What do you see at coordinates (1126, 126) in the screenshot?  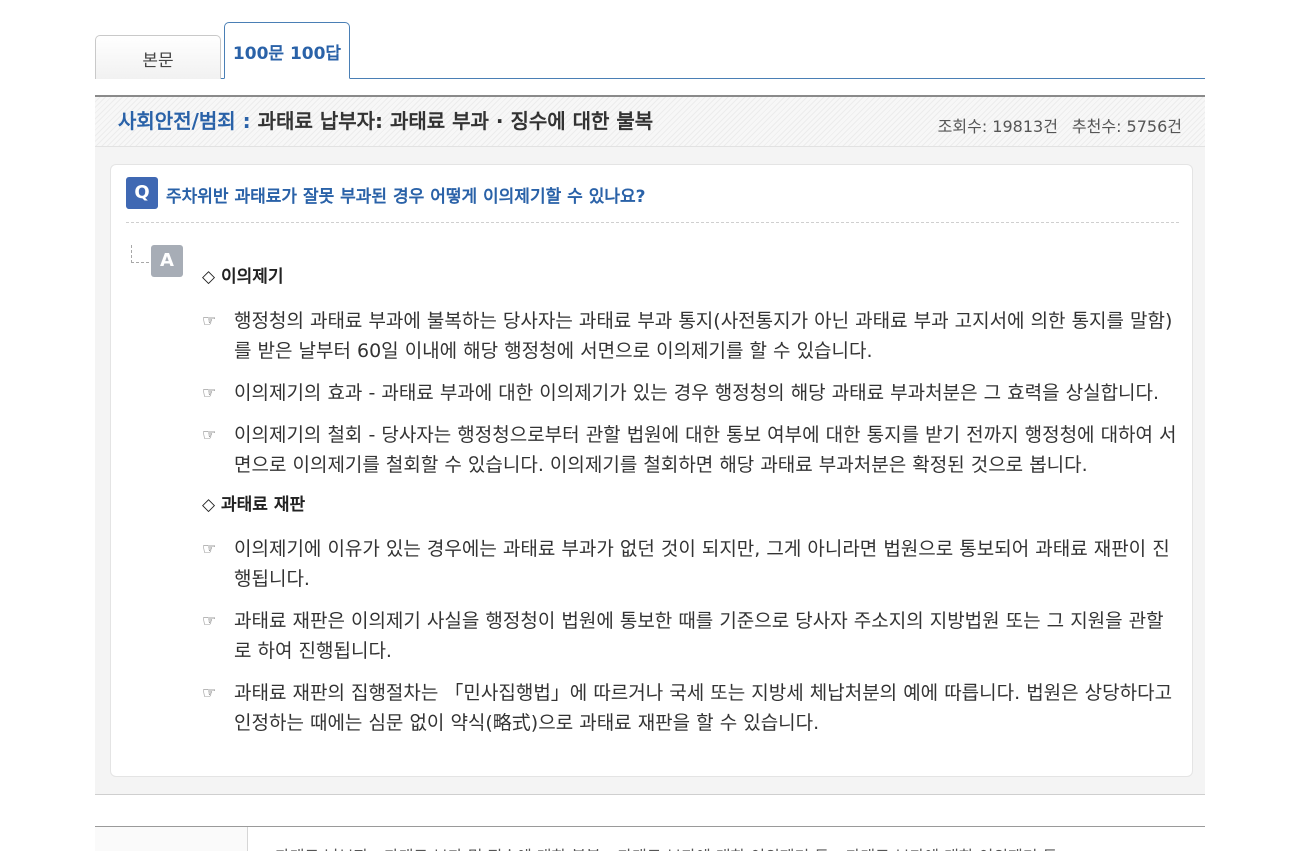 I see `recommend-count: 추천수: 5756건` at bounding box center [1126, 126].